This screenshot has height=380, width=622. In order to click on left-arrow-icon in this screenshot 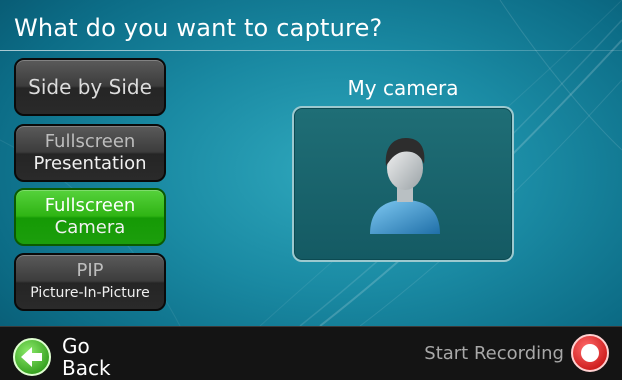, I will do `click(32, 357)`.